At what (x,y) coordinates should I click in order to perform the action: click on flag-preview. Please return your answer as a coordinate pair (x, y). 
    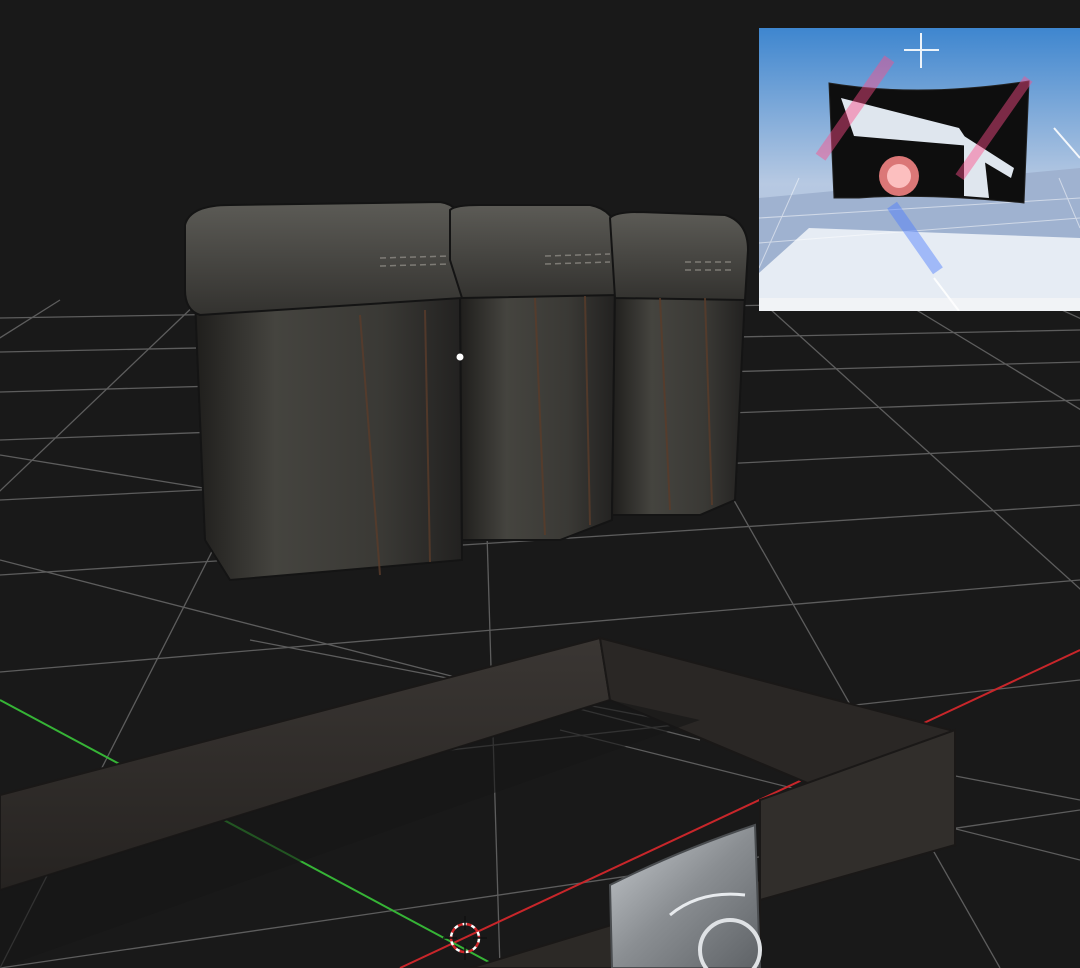
    Looking at the image, I should click on (919, 169).